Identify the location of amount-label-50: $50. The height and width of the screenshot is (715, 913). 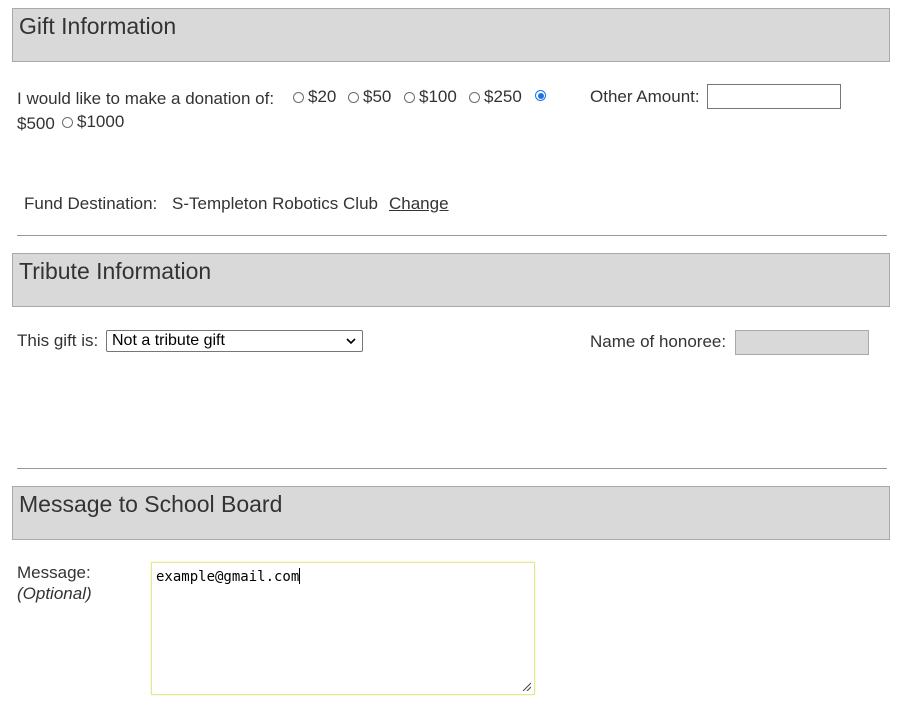
(377, 96).